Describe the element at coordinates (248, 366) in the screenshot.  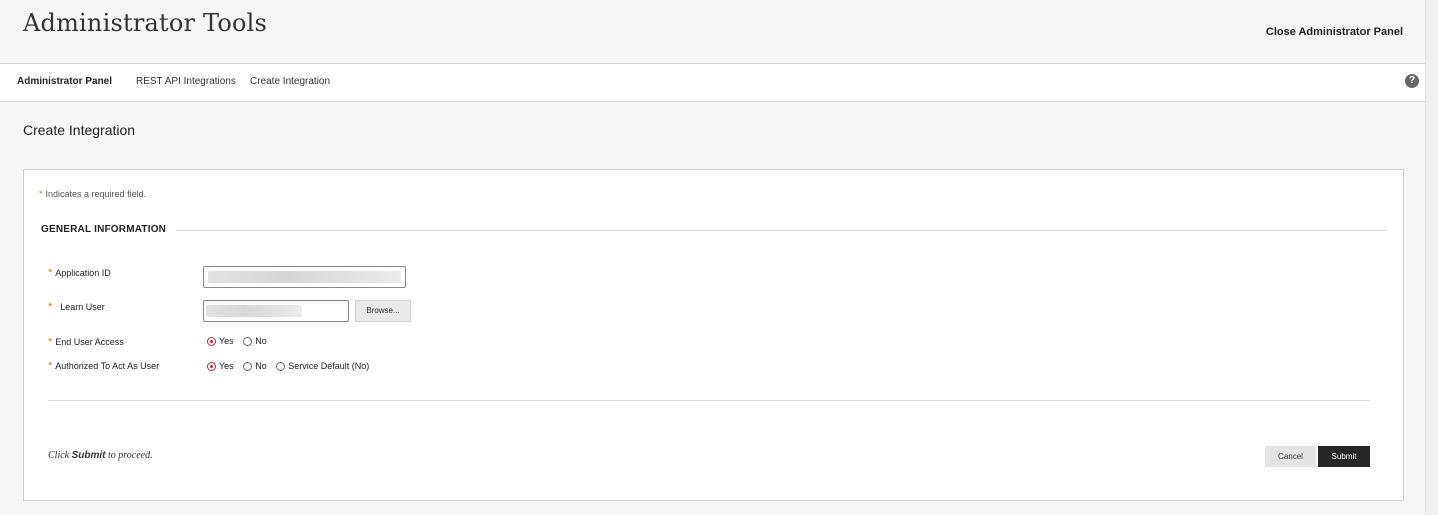
I see `authorized-no-radio` at that location.